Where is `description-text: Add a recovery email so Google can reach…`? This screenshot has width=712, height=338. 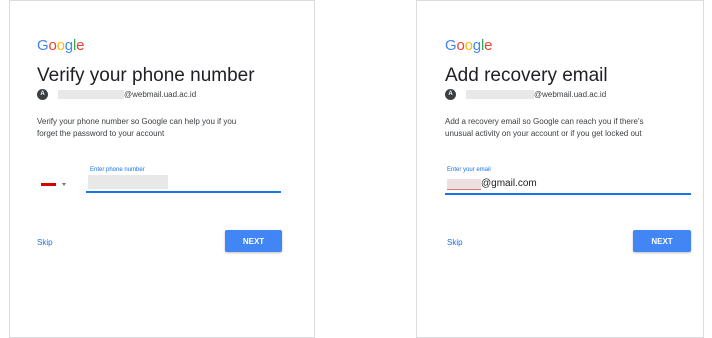
description-text: Add a recovery email so Google can reach… is located at coordinates (544, 127).